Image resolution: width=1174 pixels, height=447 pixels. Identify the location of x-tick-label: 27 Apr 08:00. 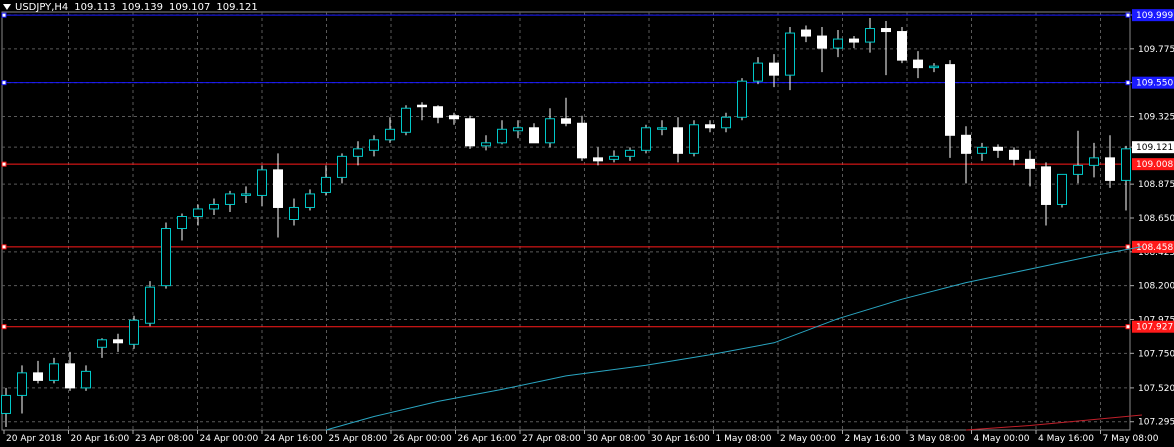
(551, 439).